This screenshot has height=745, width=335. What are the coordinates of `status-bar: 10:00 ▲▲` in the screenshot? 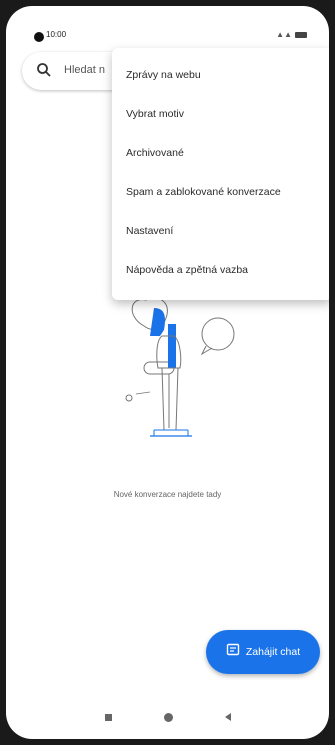 It's located at (167, 28).